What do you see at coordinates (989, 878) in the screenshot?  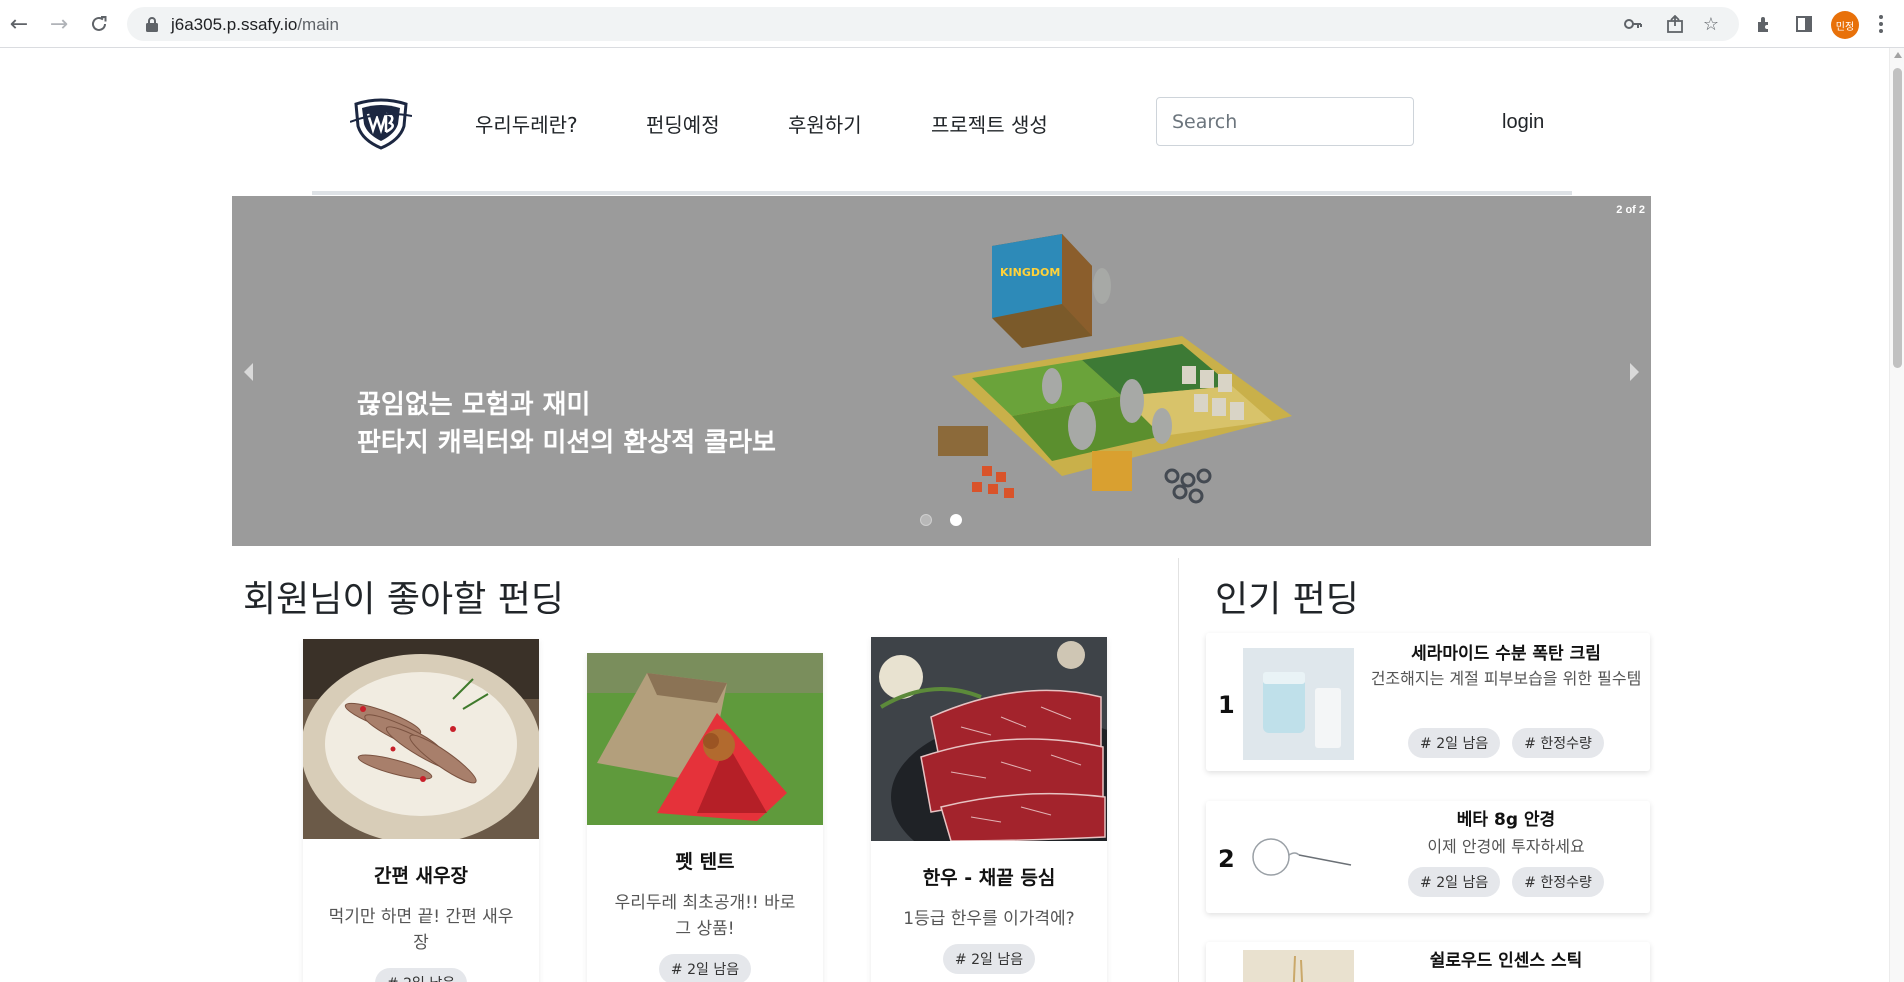 I see `card-title: 한우 - 채끝 등심` at bounding box center [989, 878].